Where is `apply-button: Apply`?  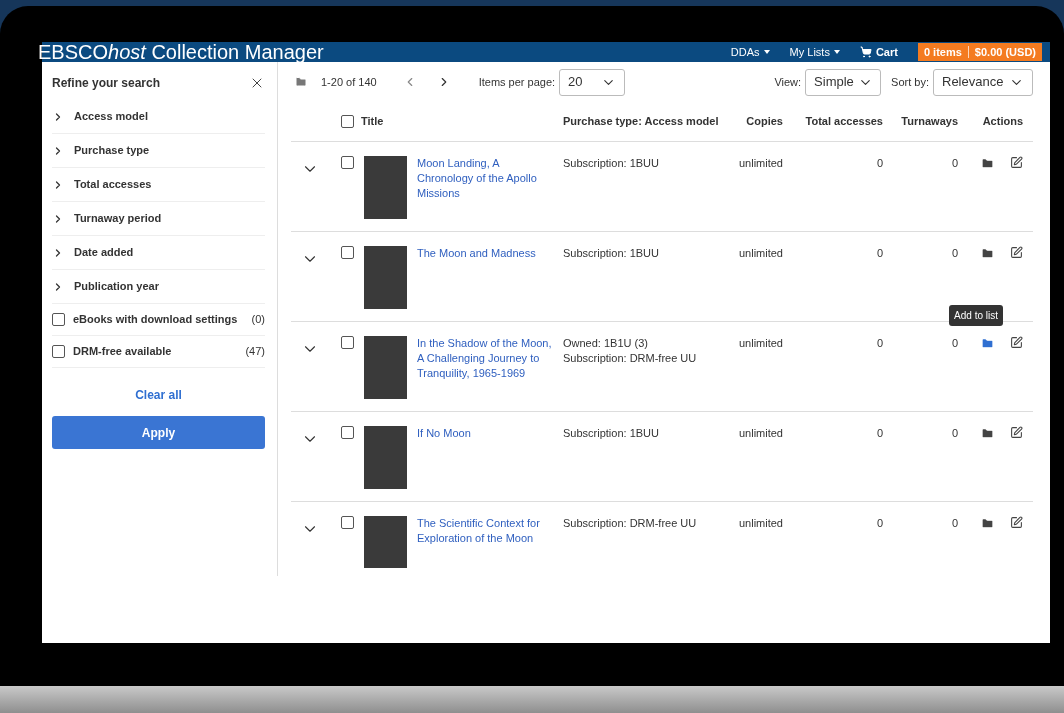
apply-button: Apply is located at coordinates (158, 432).